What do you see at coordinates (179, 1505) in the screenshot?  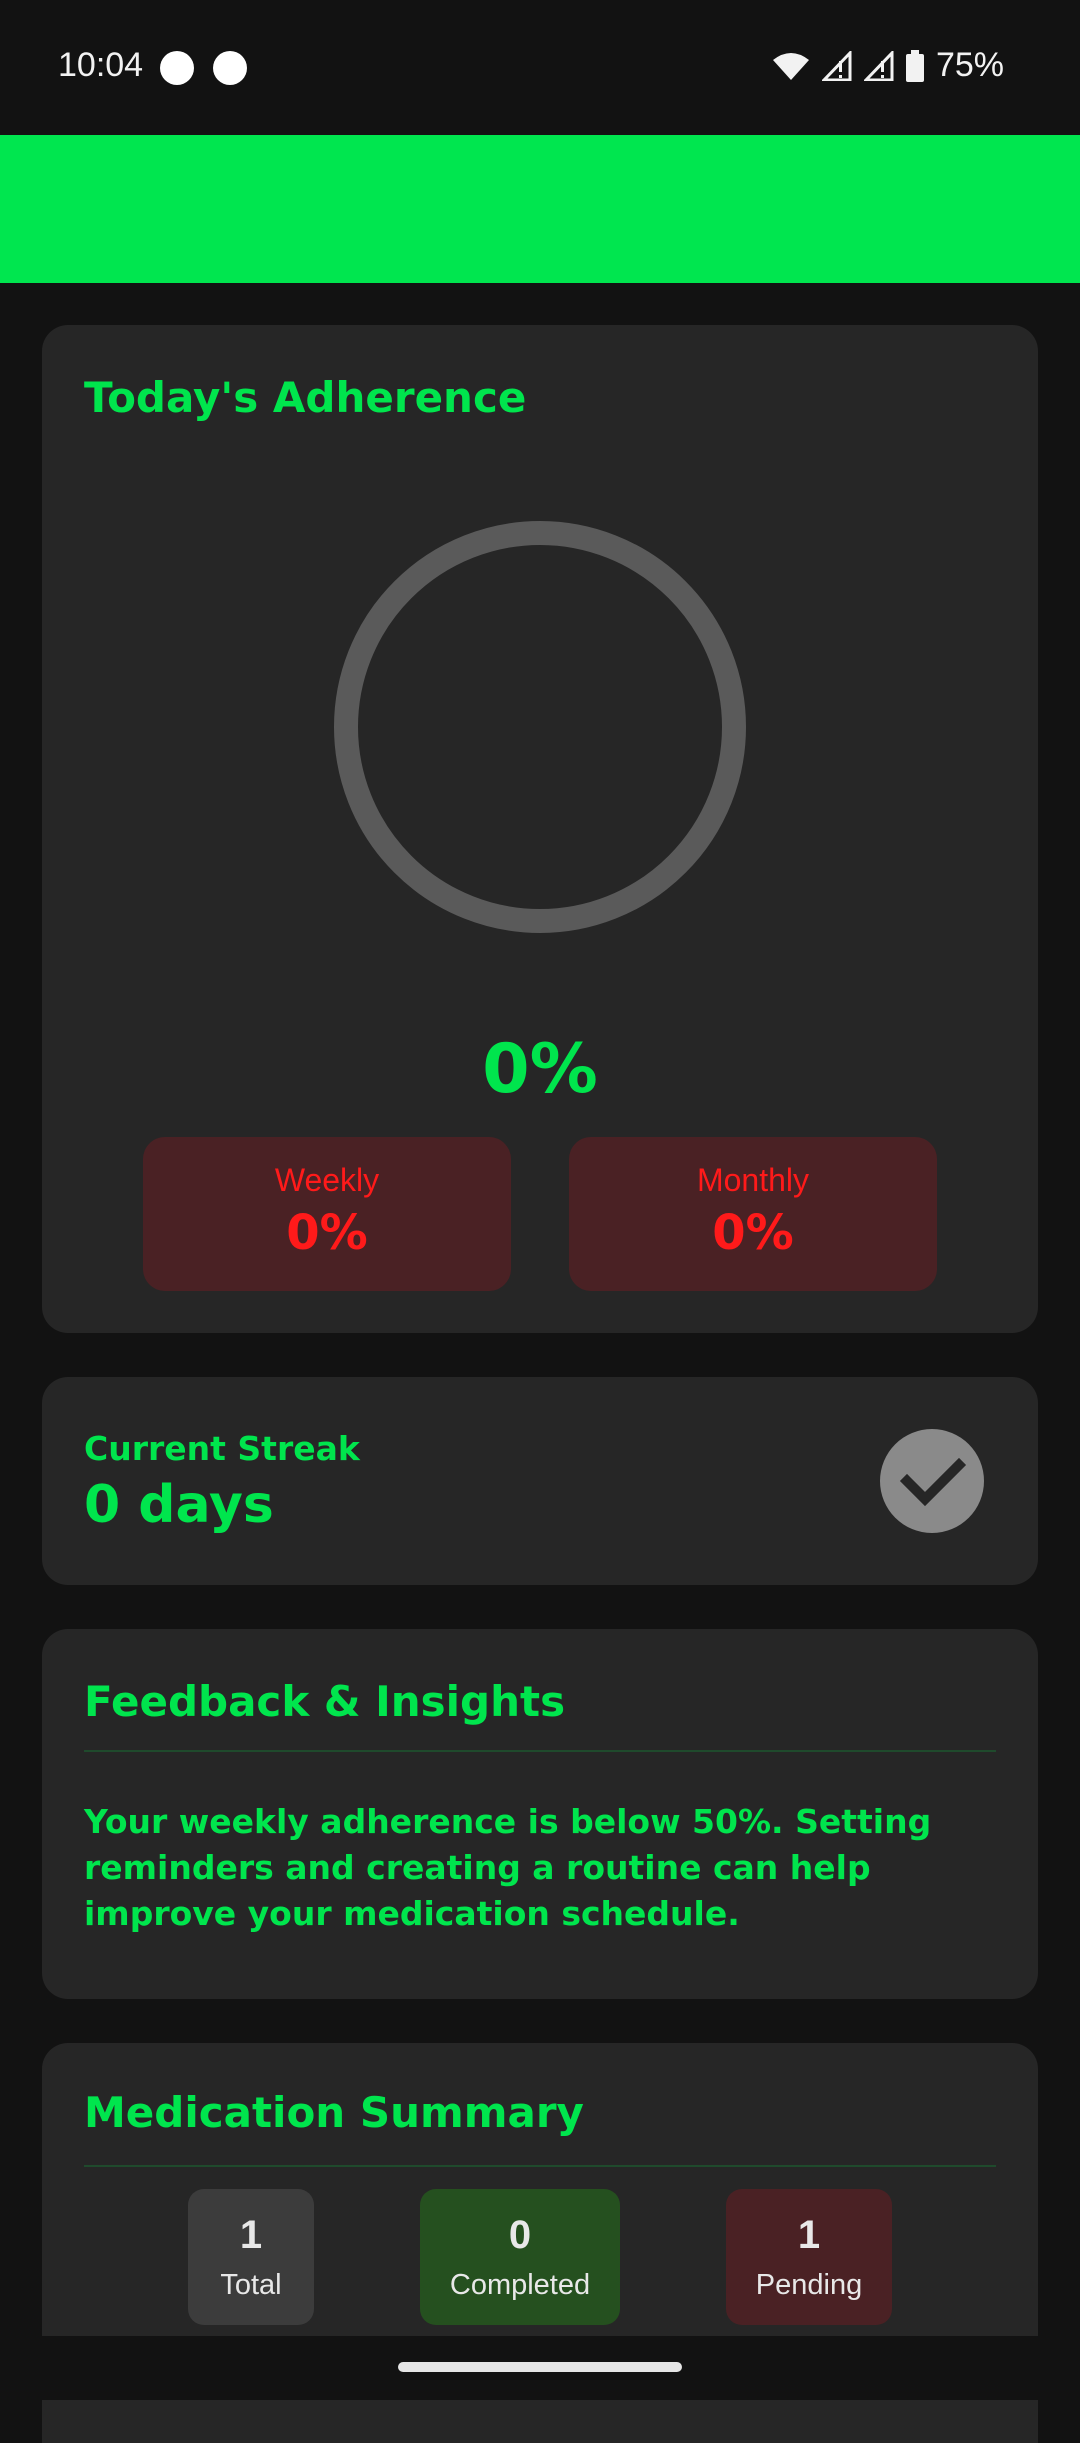 I see `streak-value: 0 days` at bounding box center [179, 1505].